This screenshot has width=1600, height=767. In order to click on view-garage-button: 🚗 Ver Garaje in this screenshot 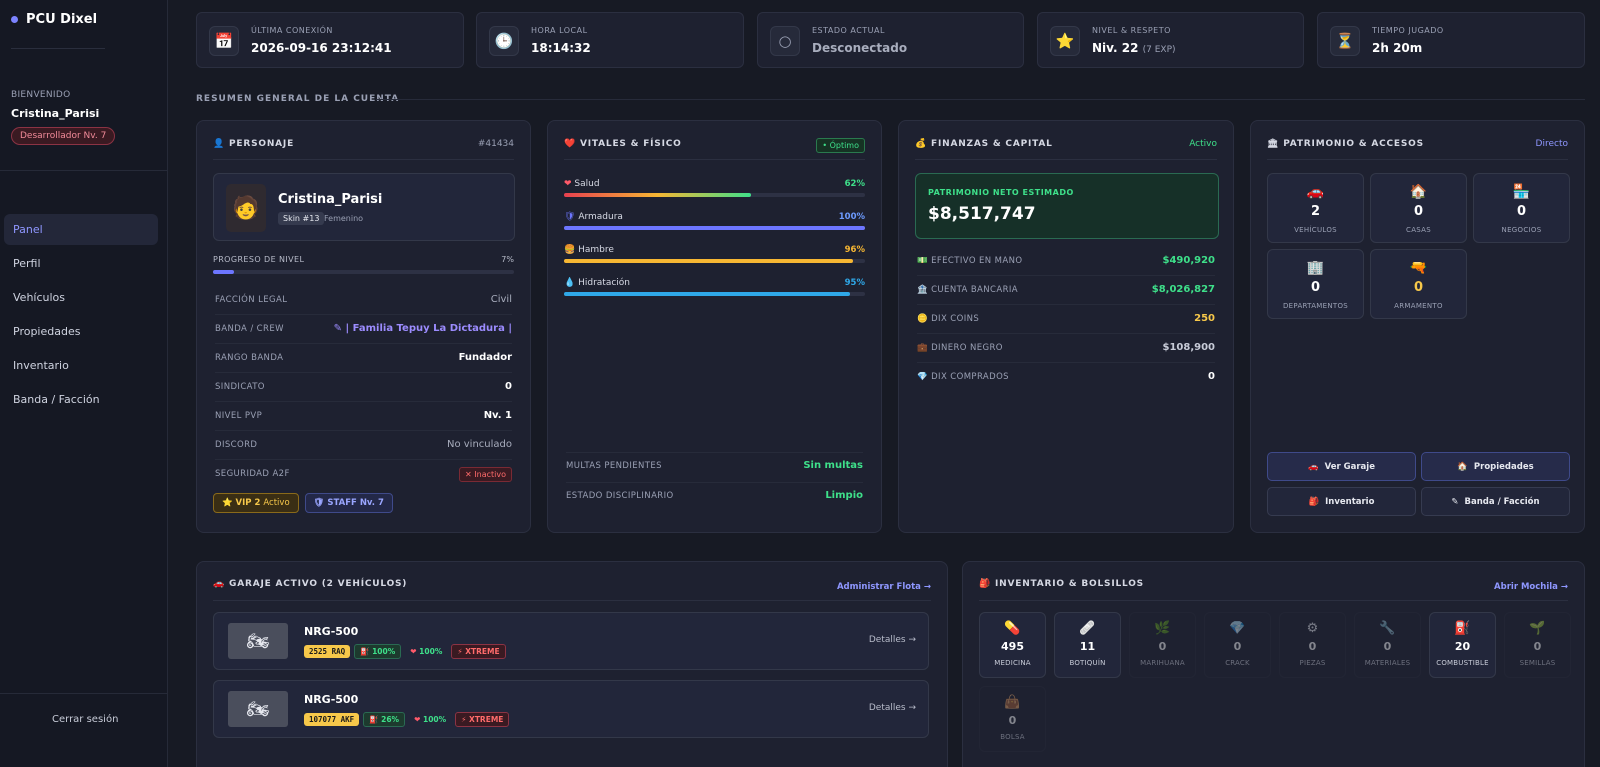, I will do `click(1341, 466)`.